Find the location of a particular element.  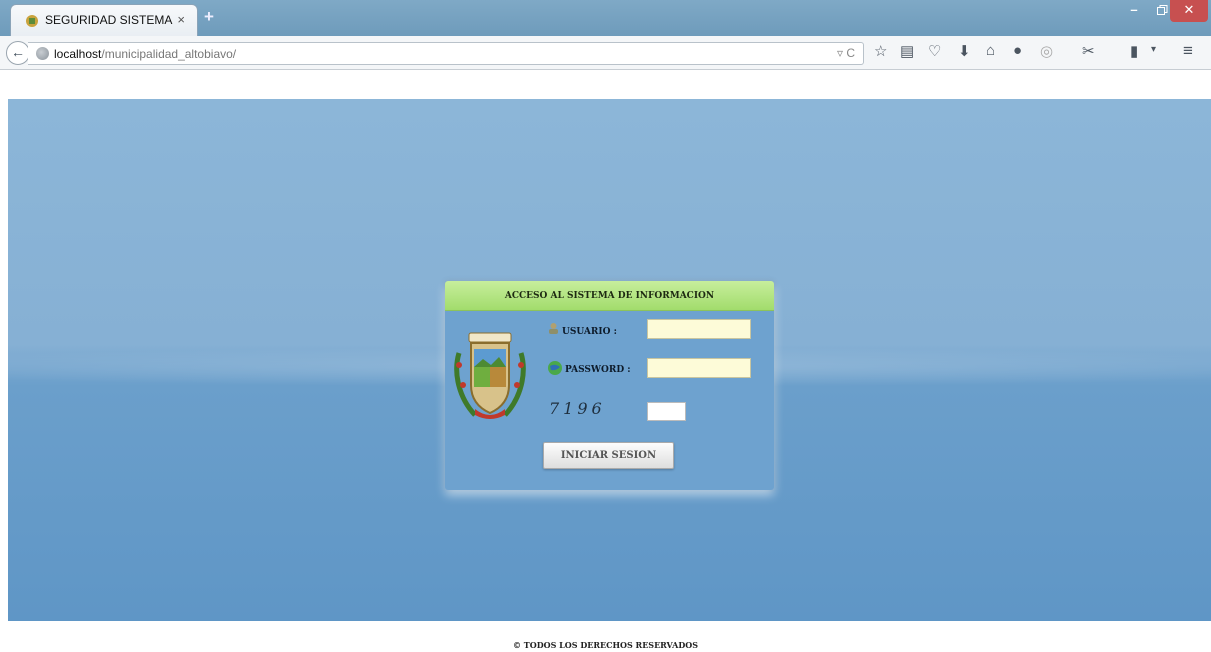

url-path: /municipalidad_altobiavo/ is located at coordinates (169, 54).